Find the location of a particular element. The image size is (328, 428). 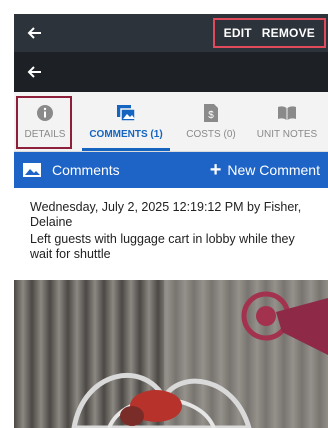

costs-document-icon: $ is located at coordinates (211, 113).